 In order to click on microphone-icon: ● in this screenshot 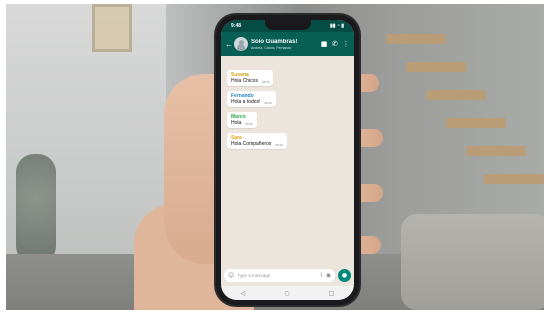, I will do `click(344, 275)`.